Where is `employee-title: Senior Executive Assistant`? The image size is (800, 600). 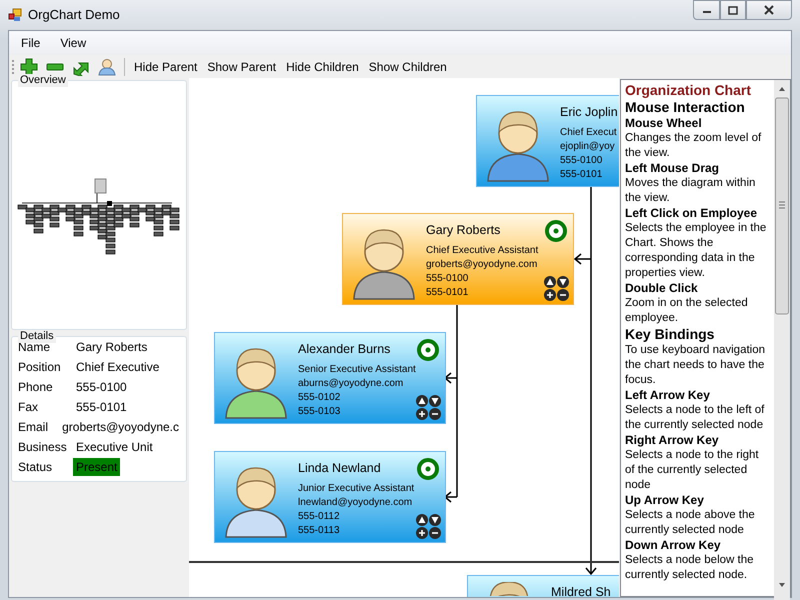 employee-title: Senior Executive Assistant is located at coordinates (357, 370).